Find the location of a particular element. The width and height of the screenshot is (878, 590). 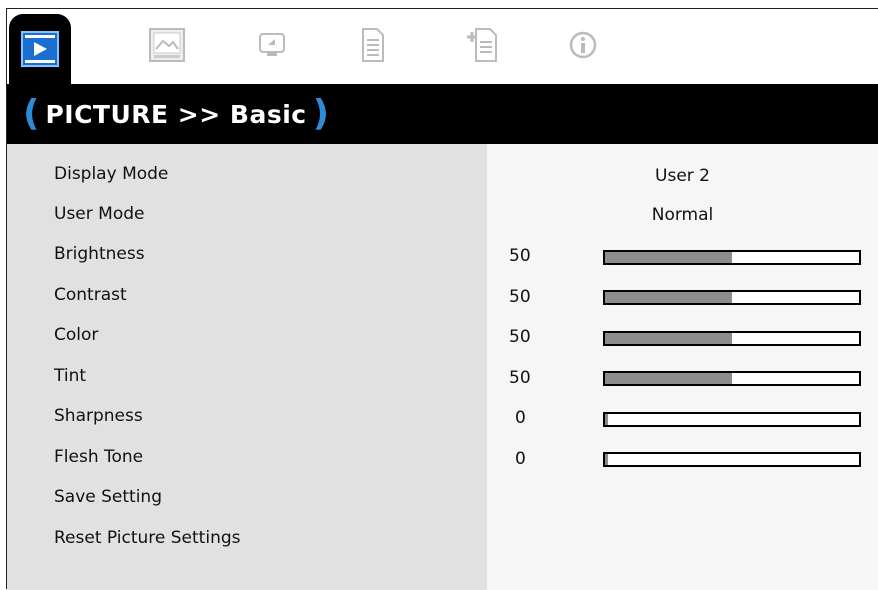

contrast-slider is located at coordinates (732, 297).